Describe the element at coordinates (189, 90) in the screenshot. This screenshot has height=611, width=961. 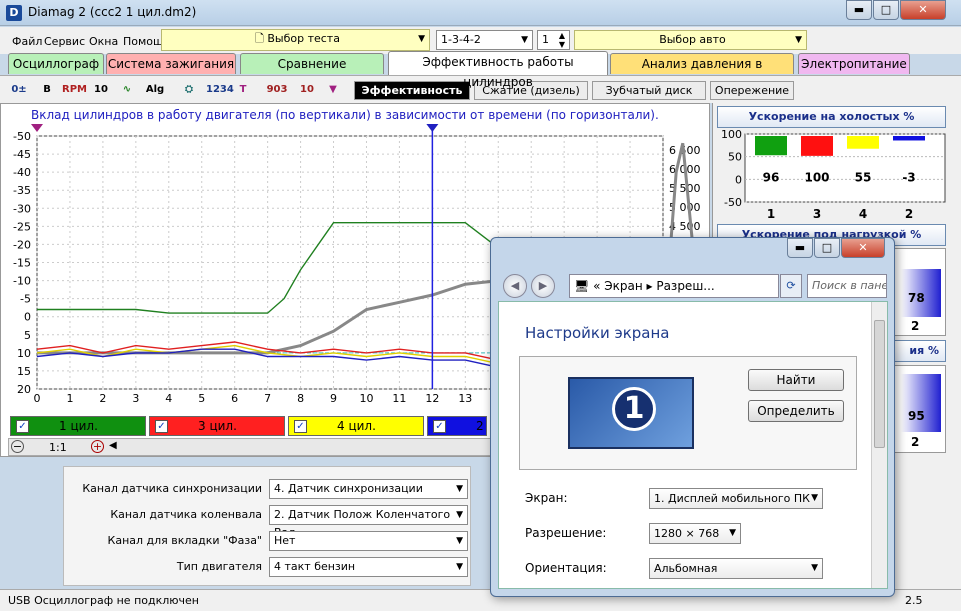
I see `engine-icon: ⛭` at that location.